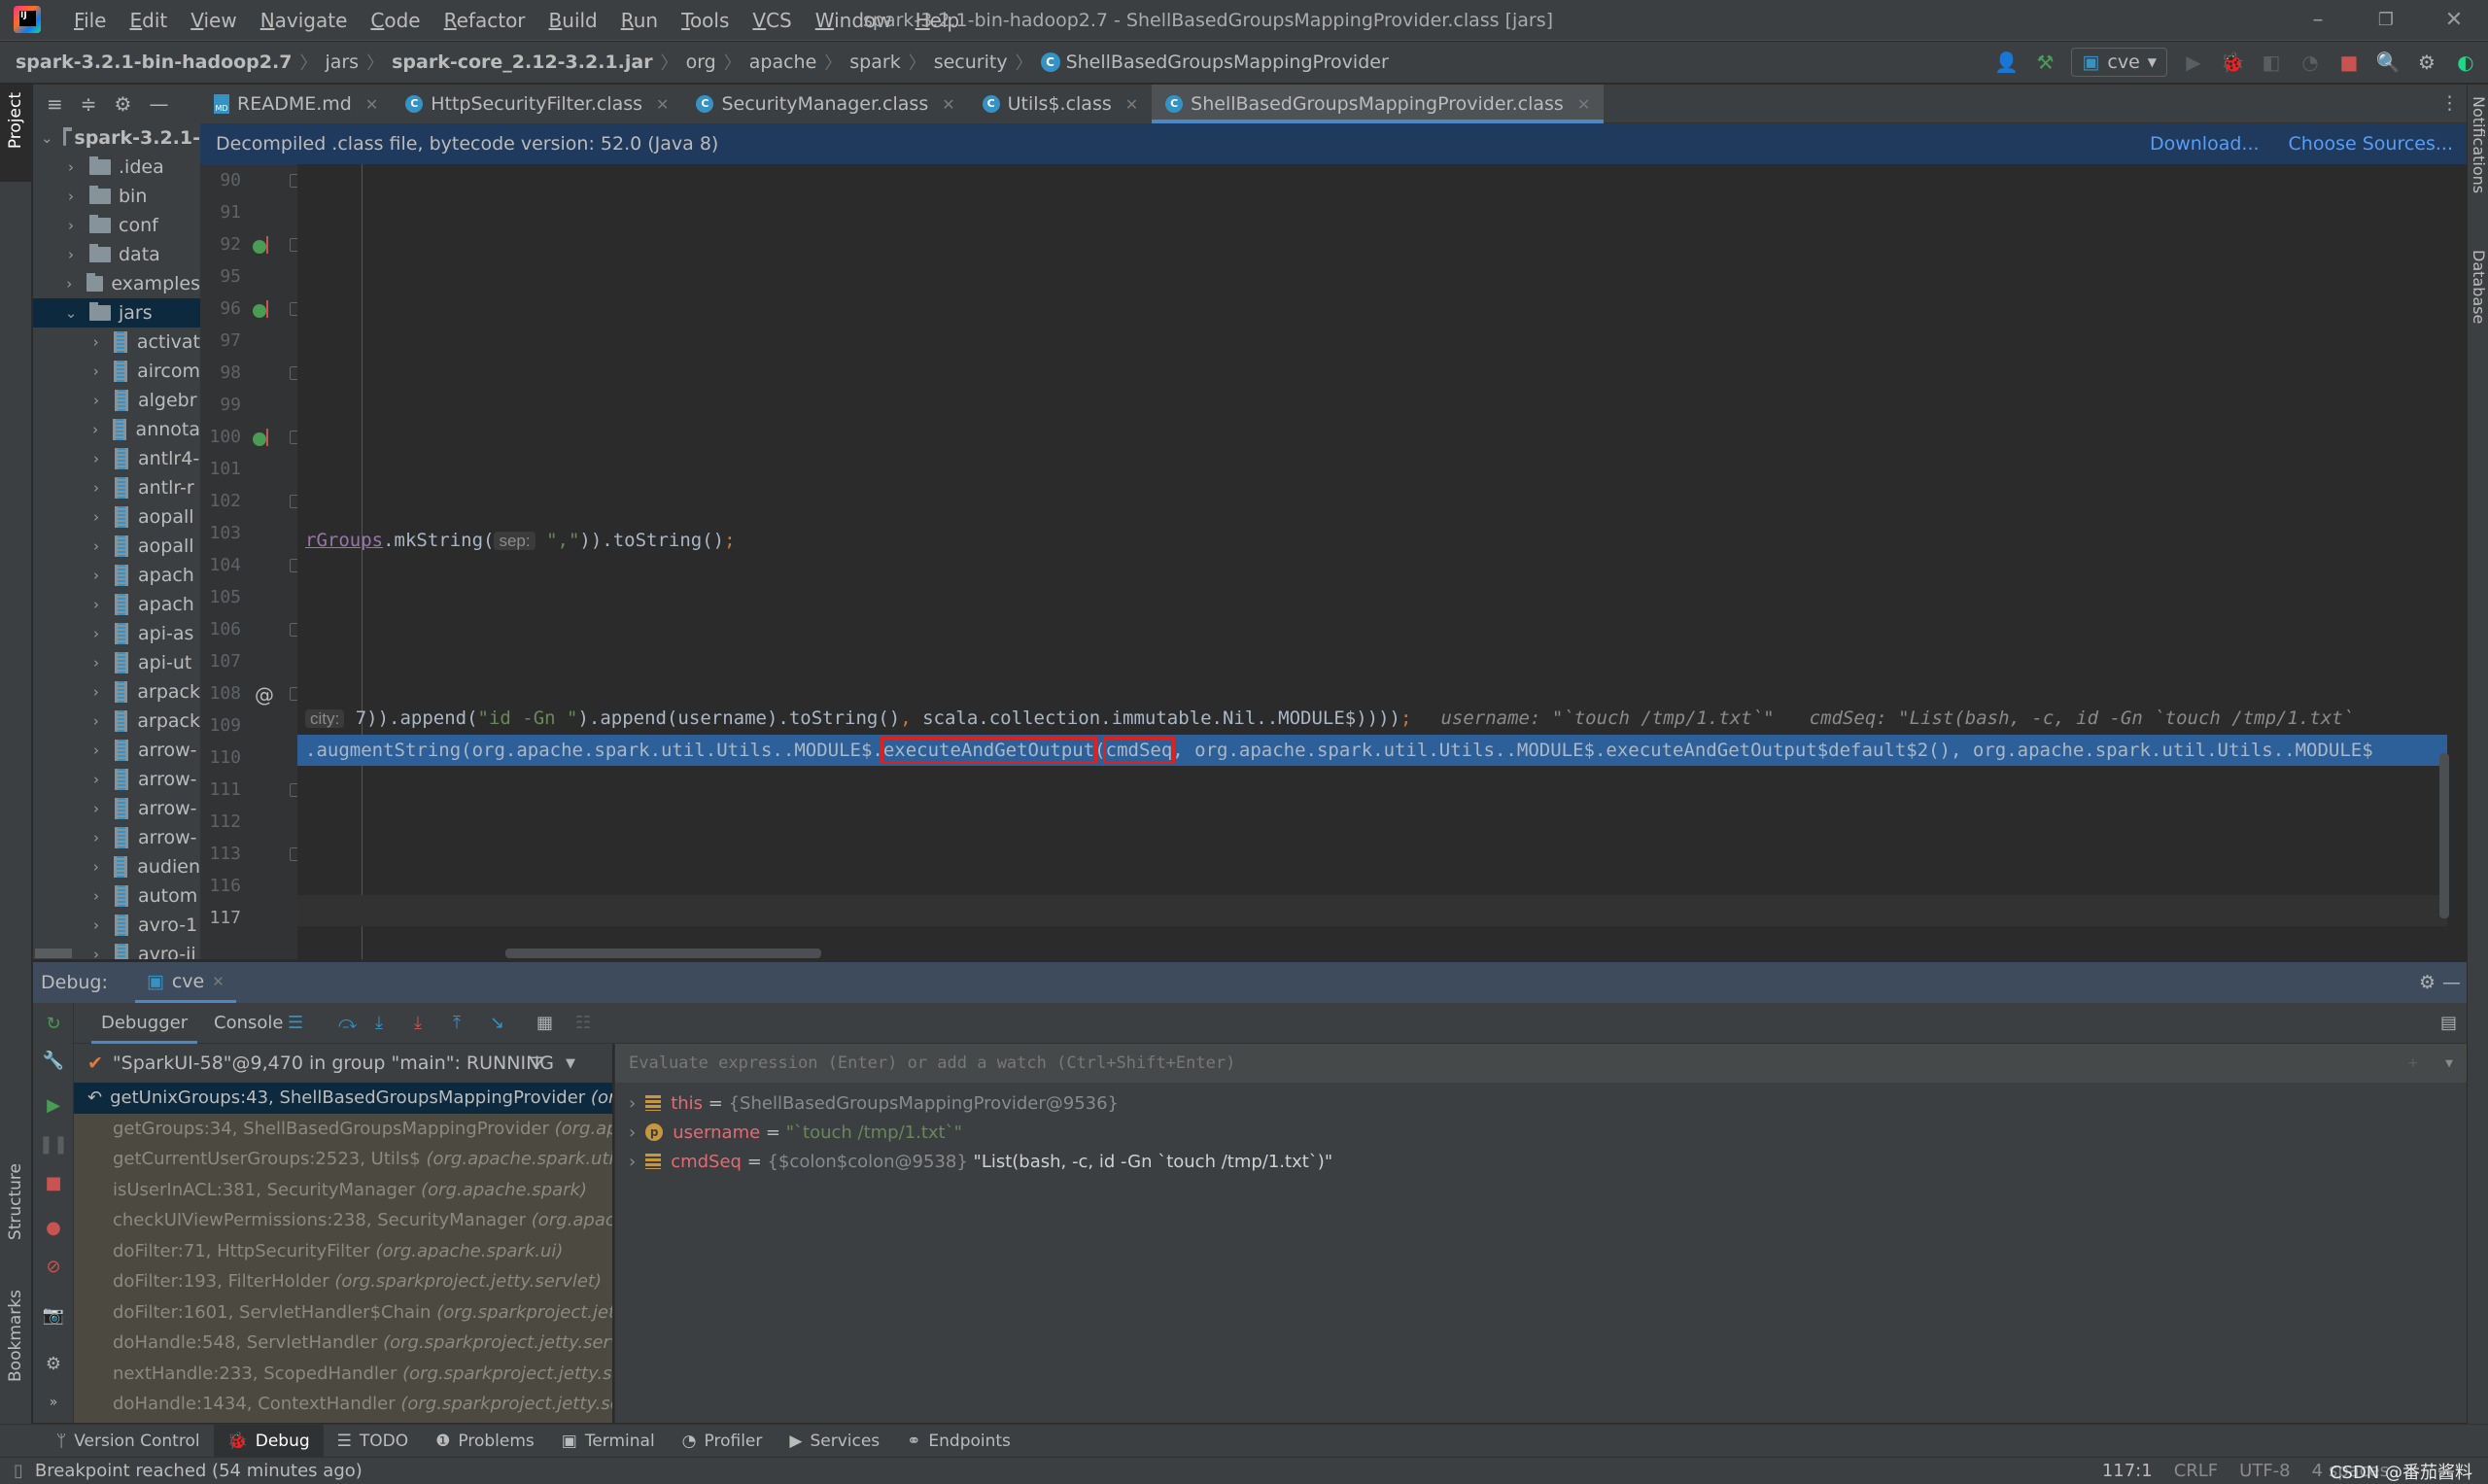  What do you see at coordinates (418, 1023) in the screenshot?
I see `force-step-into-icon: ⤓` at bounding box center [418, 1023].